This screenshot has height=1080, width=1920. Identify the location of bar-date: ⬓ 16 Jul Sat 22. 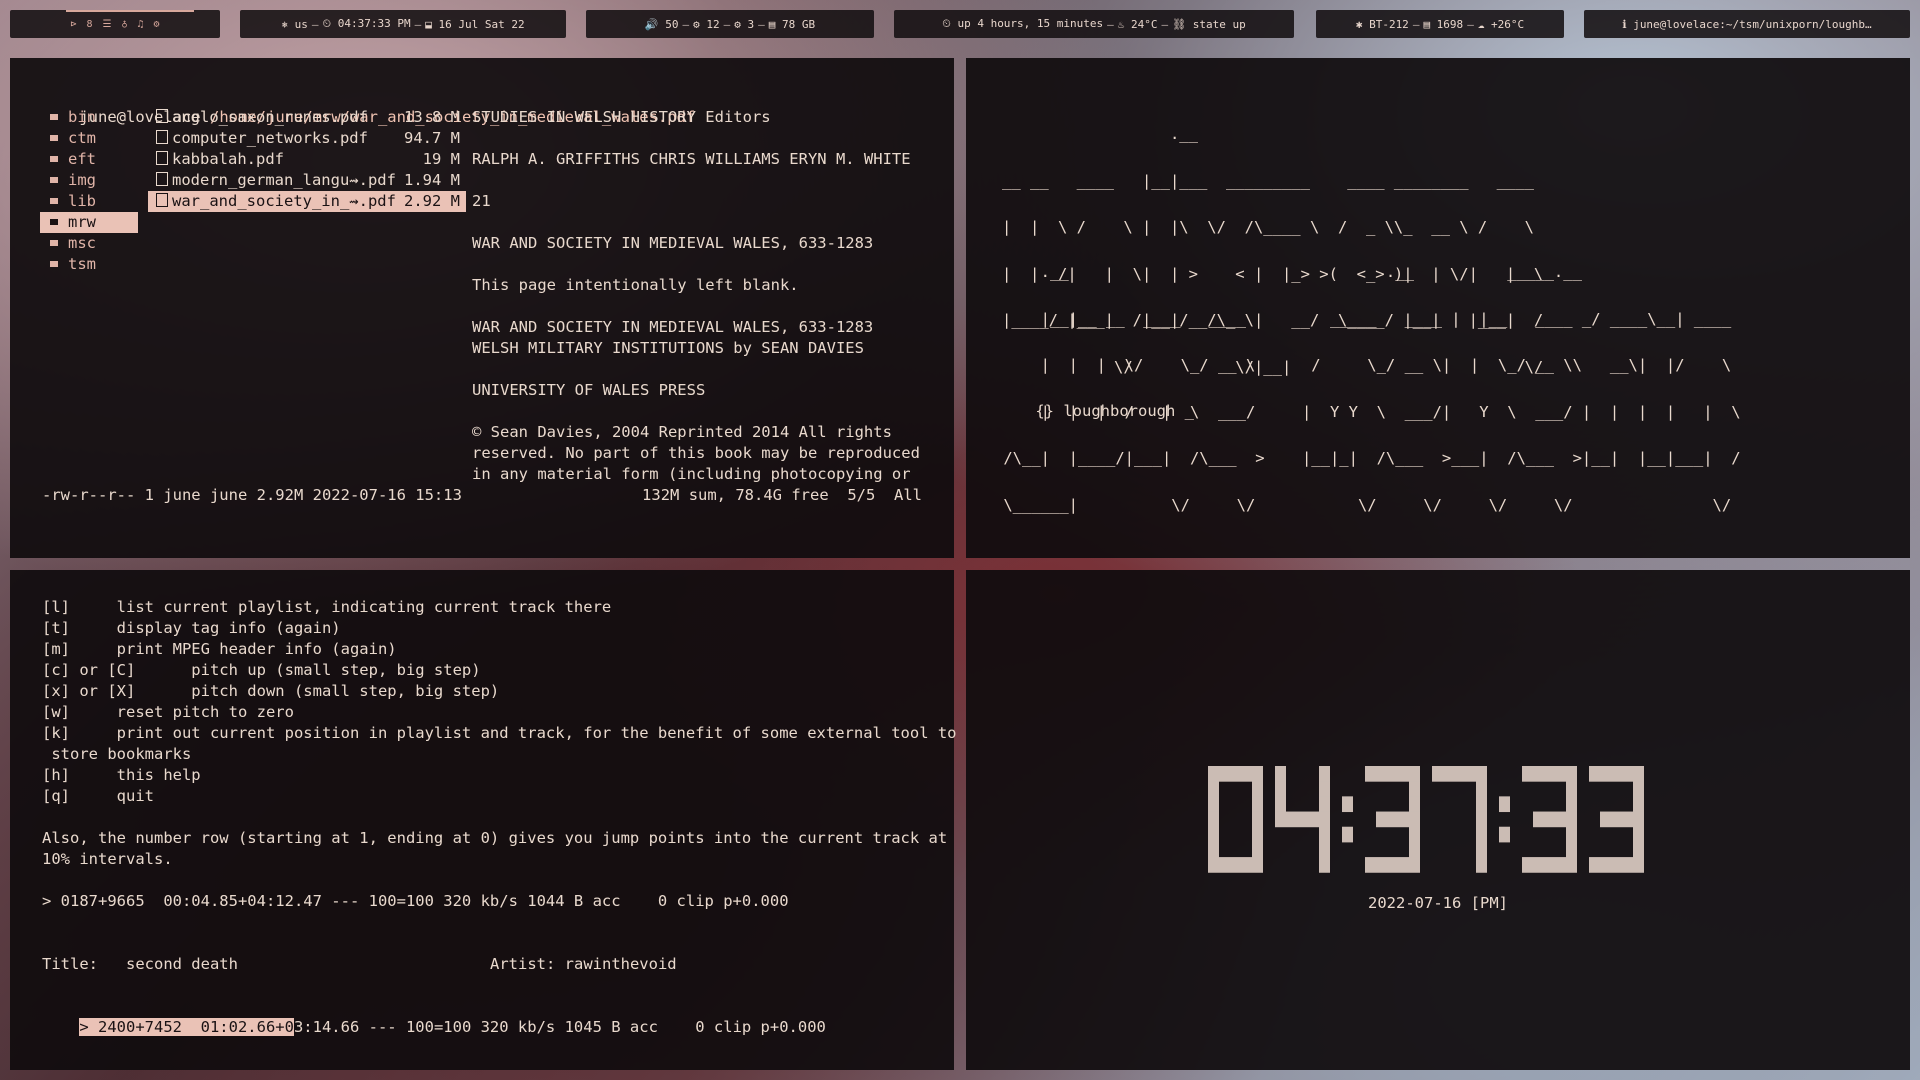
(475, 24).